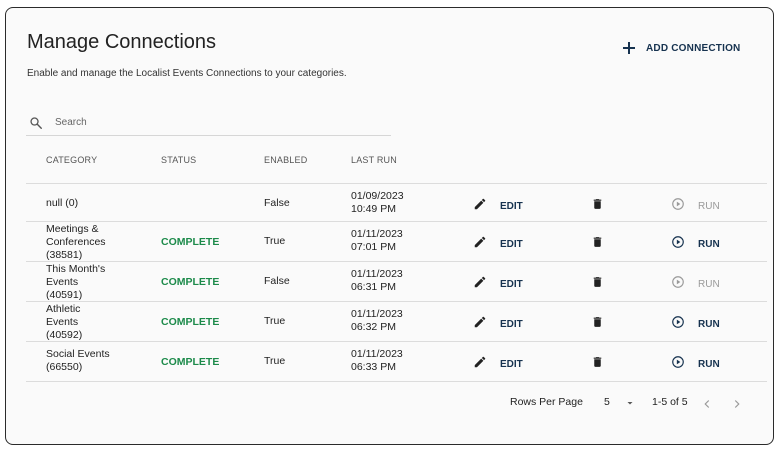 This screenshot has width=778, height=451. I want to click on last-run-time: 07:01 PM, so click(373, 247).